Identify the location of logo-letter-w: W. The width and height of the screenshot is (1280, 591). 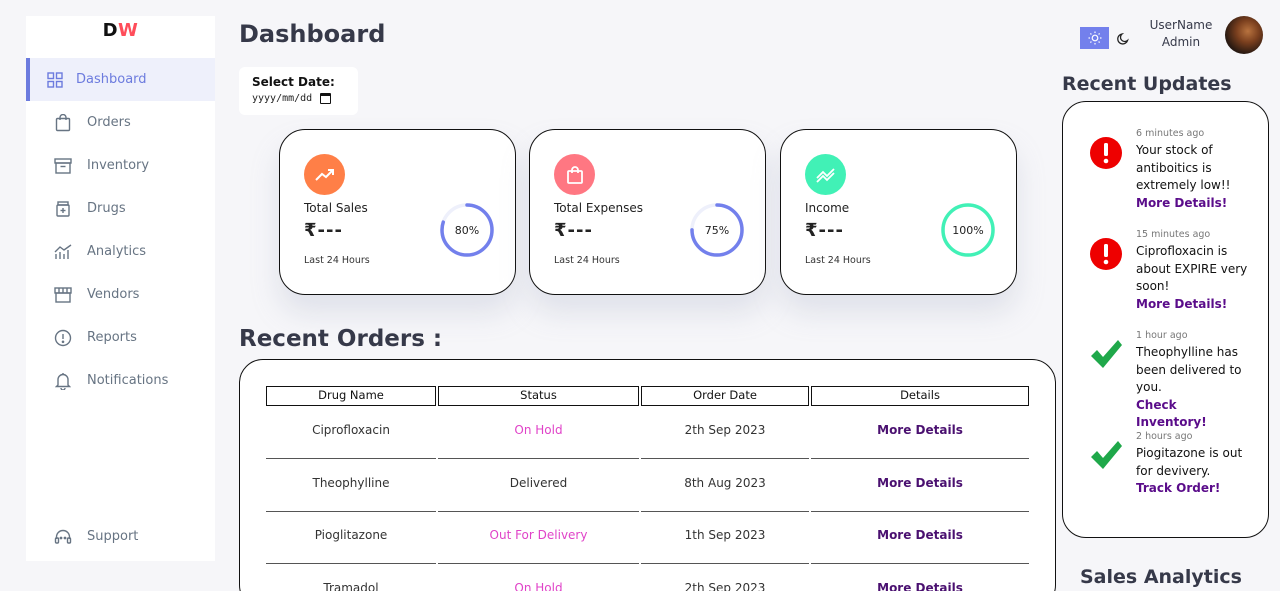
(128, 30).